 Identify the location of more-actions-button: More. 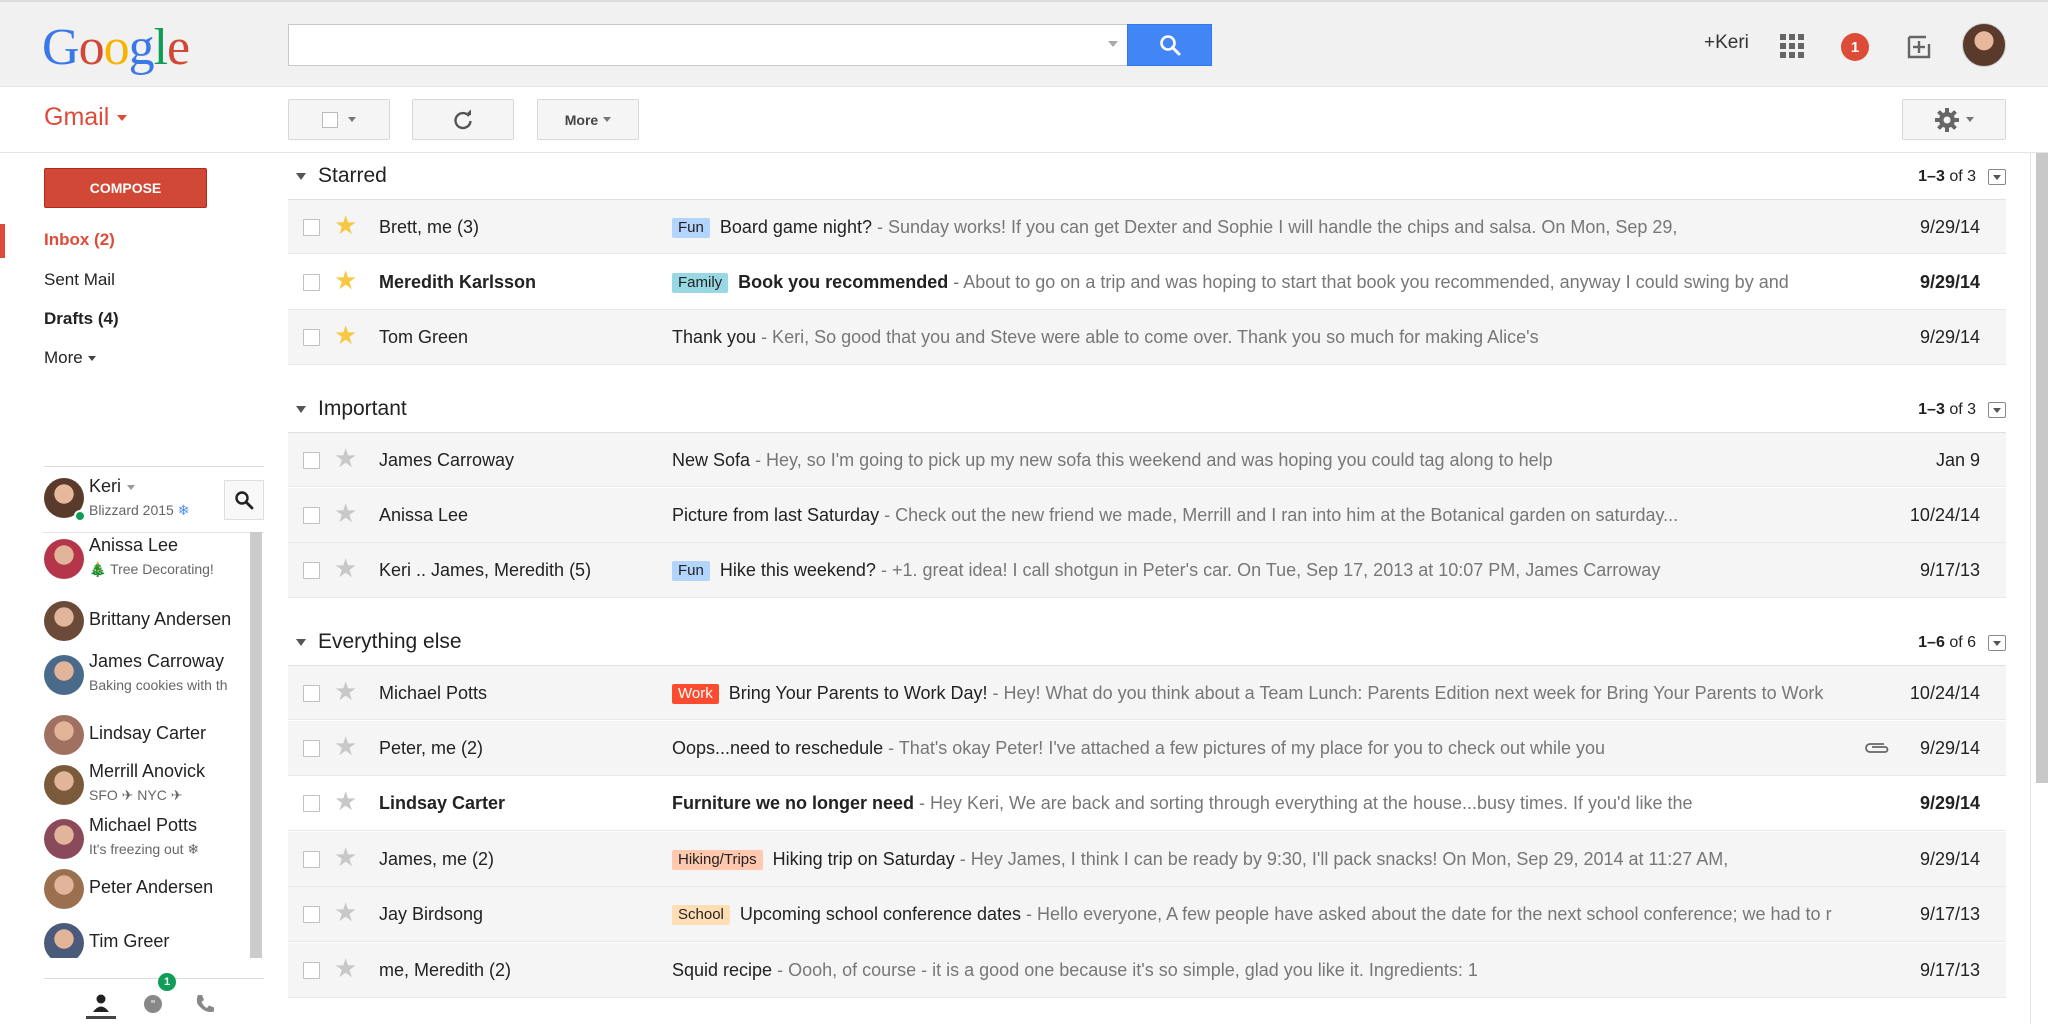
(588, 119).